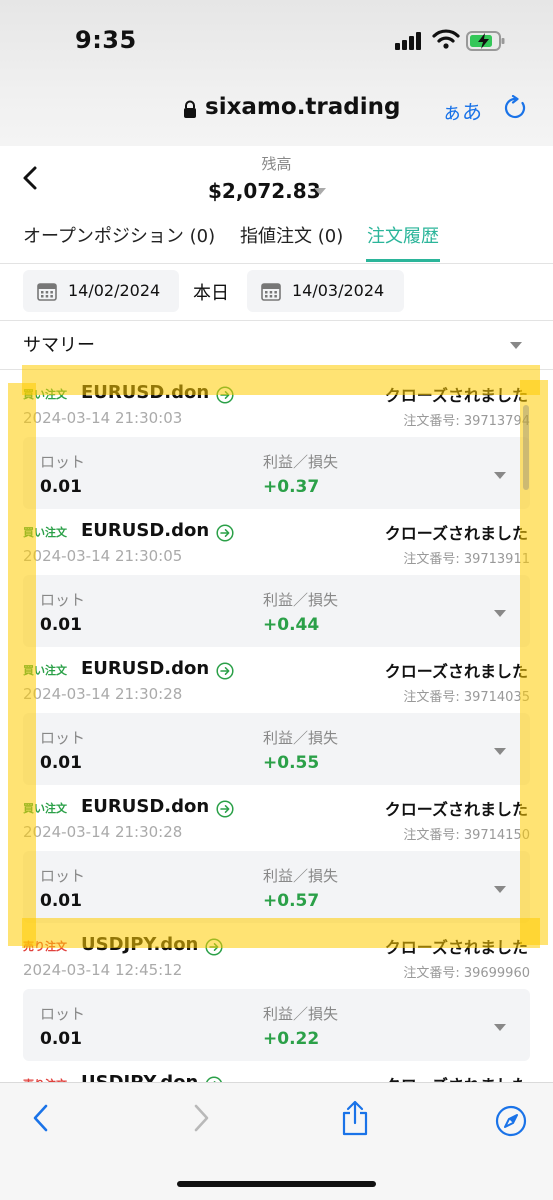  What do you see at coordinates (515, 108) in the screenshot?
I see `reload-icon` at bounding box center [515, 108].